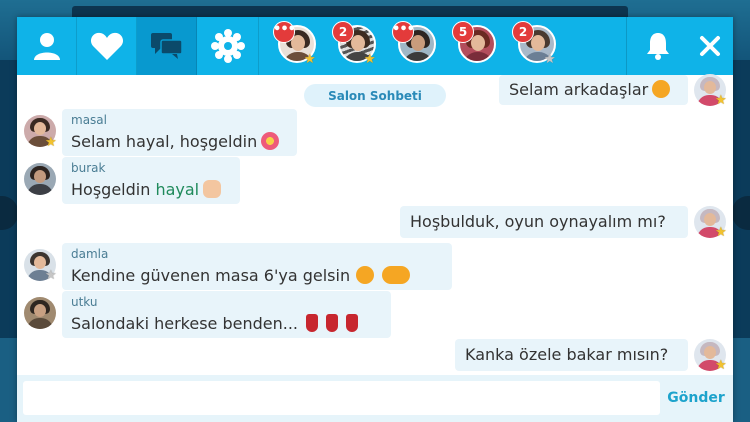 The image size is (750, 422). I want to click on notifications-button, so click(658, 46).